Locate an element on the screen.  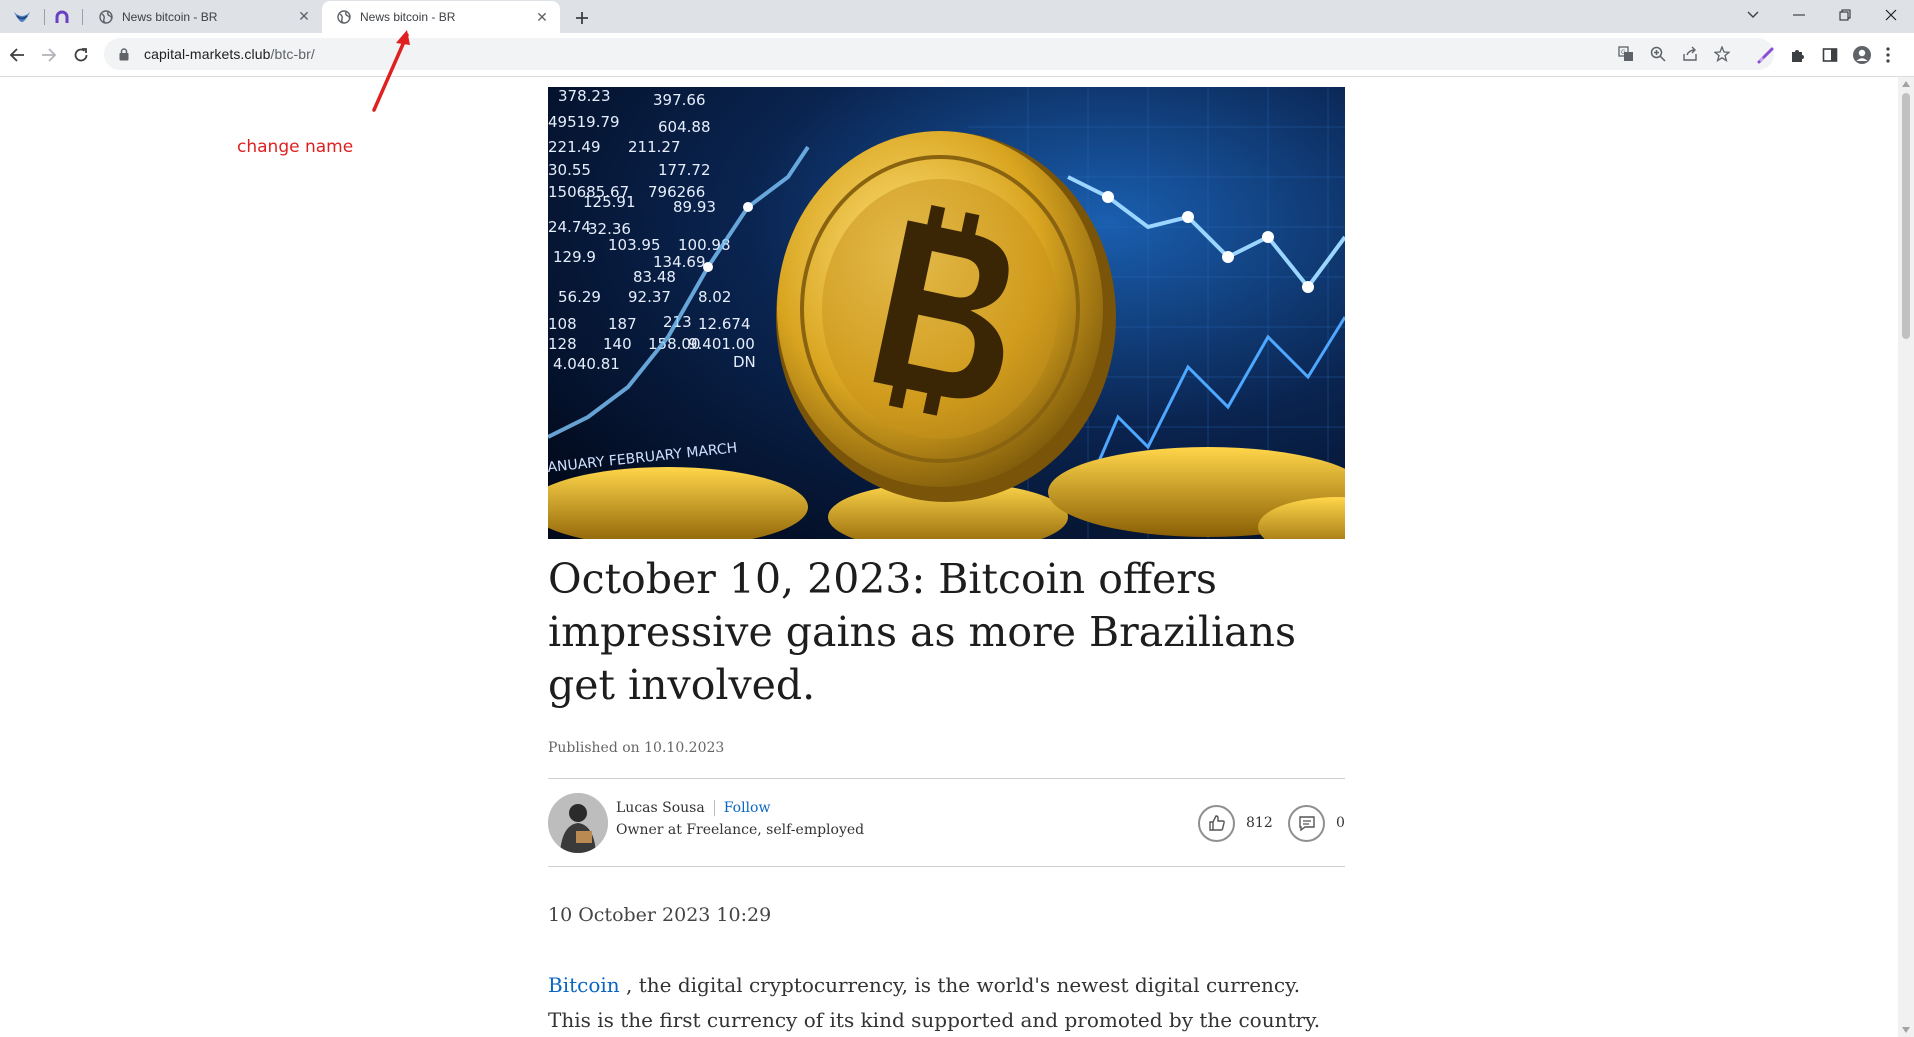
author-title: Owner at Freelance, self-employed is located at coordinates (740, 830).